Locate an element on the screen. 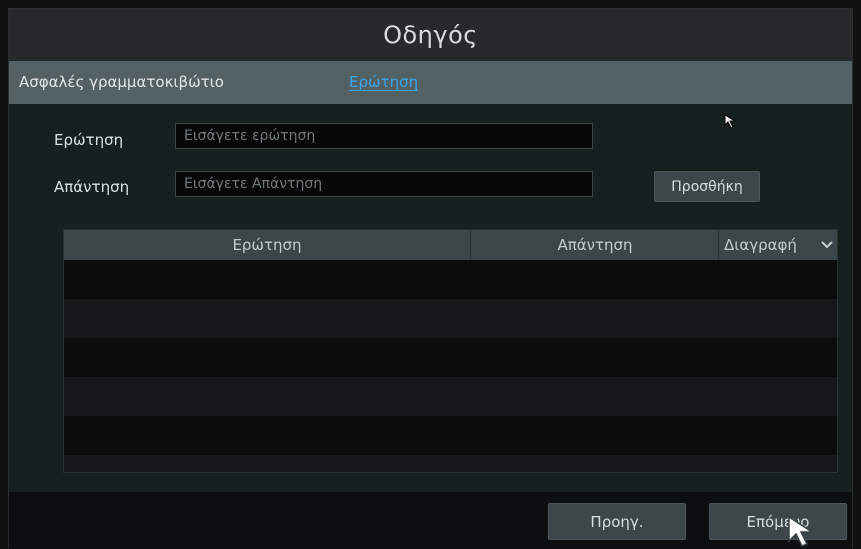  footer-bar: Προηγ. Επόμενο is located at coordinates (430, 520).